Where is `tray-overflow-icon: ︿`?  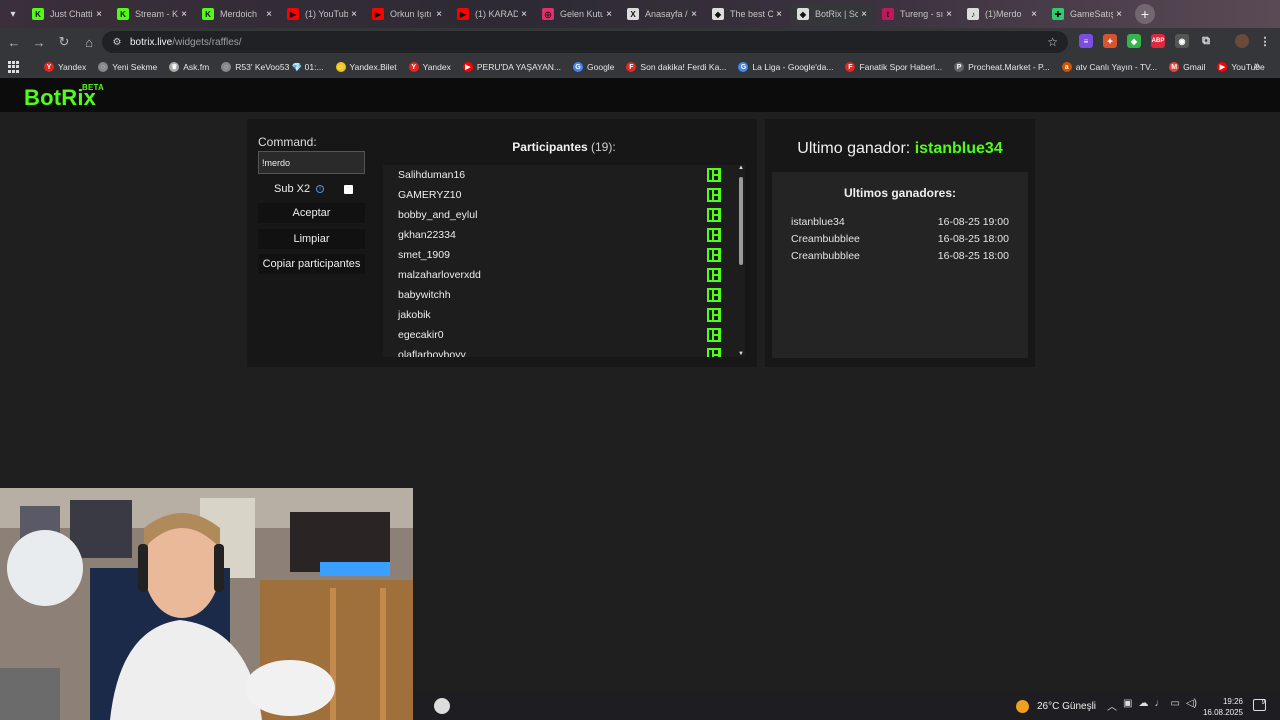
tray-overflow-icon: ︿ is located at coordinates (1112, 705).